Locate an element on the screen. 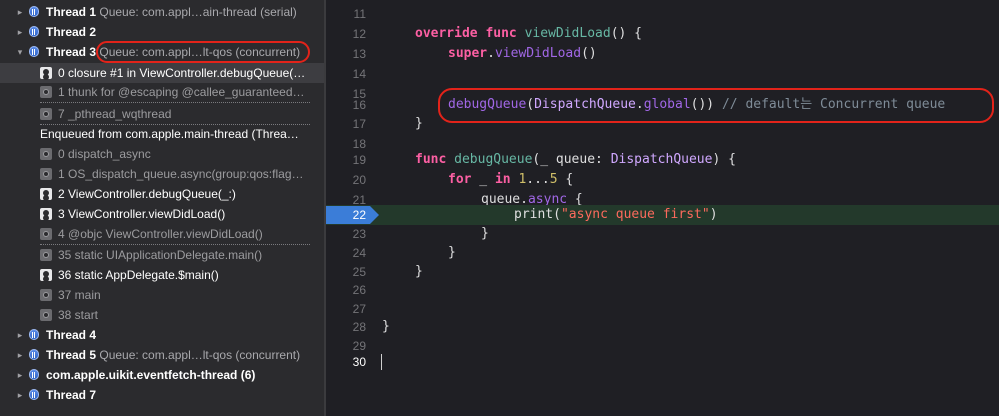 This screenshot has height=416, width=999. stack-frame-row: 35 static UIApplicationDelegate.main() is located at coordinates (162, 255).